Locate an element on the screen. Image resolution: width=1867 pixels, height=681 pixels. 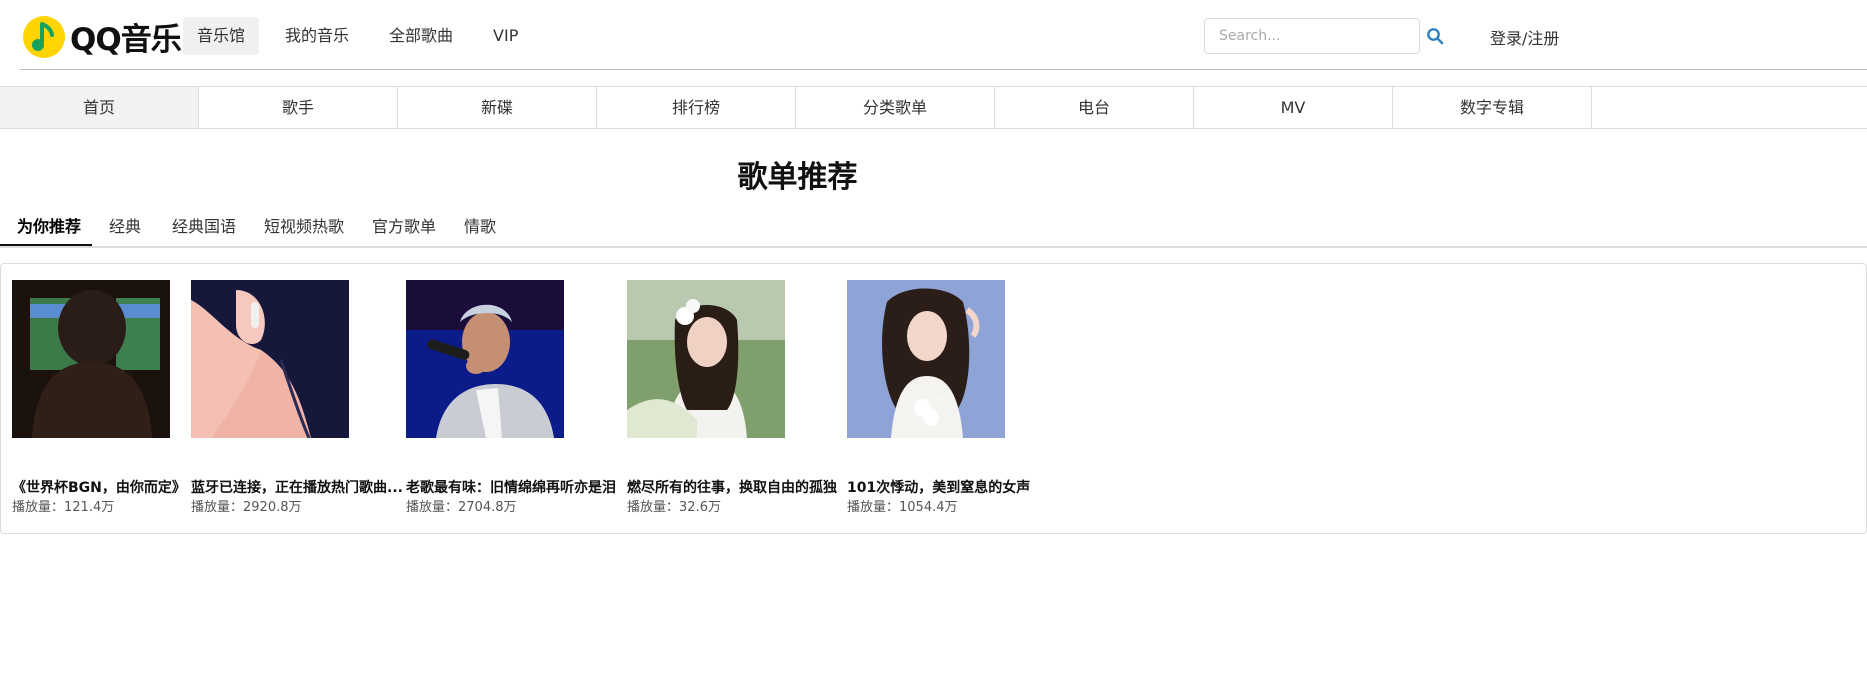
subnav-digital-albums: 数字专辑 is located at coordinates (1492, 107).